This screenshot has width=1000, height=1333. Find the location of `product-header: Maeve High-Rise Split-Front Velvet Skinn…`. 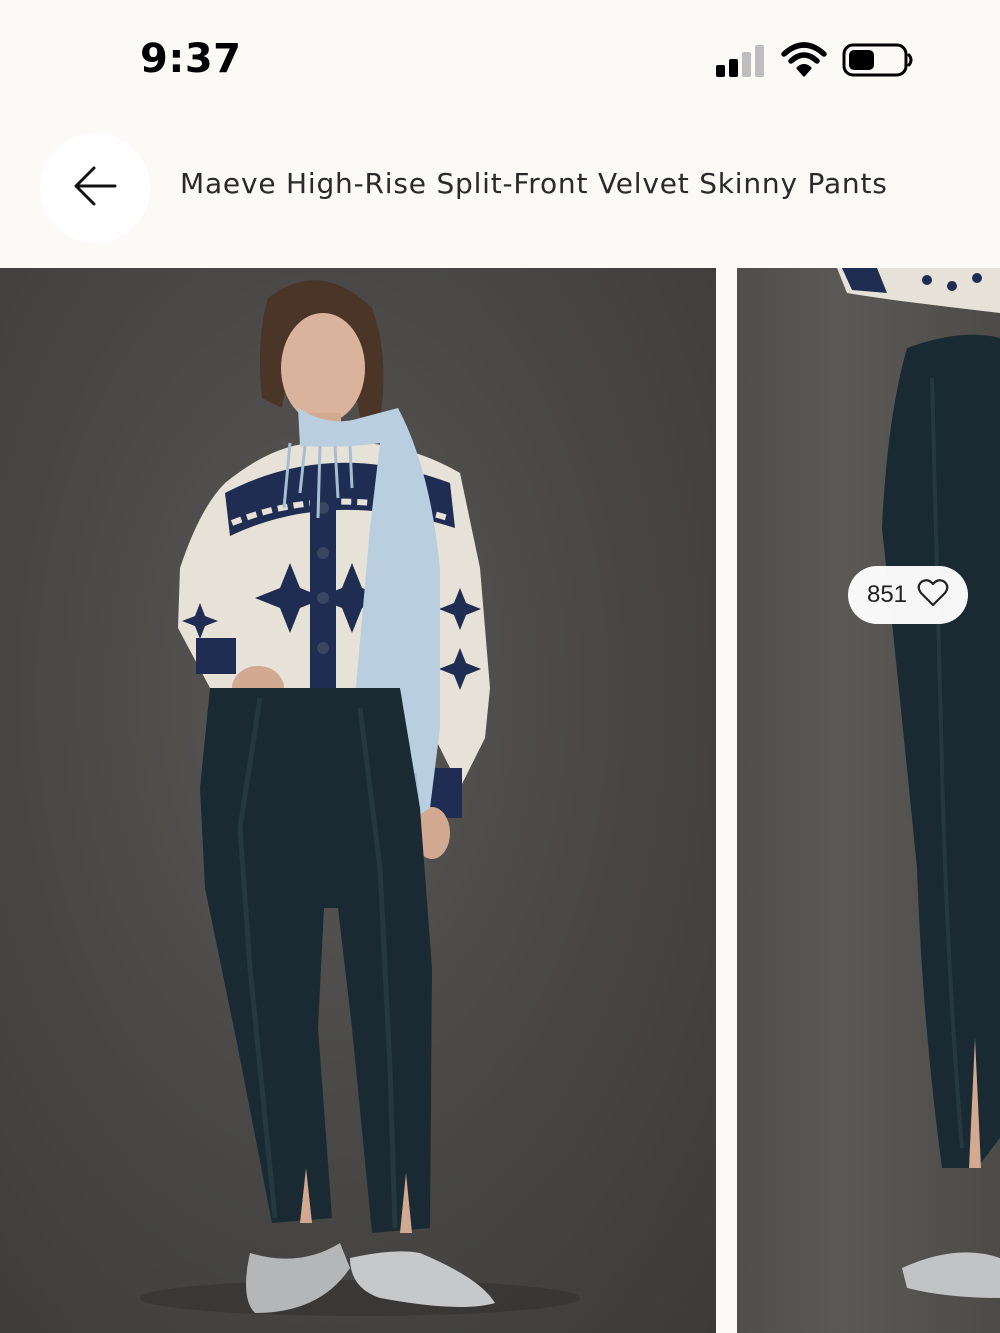

product-header: Maeve High-Rise Split-Front Velvet Skinn… is located at coordinates (500, 194).